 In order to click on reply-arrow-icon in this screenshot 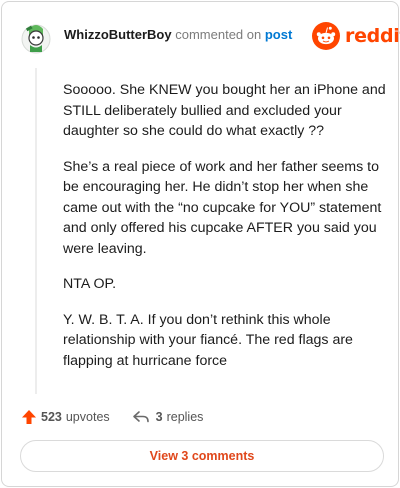, I will do `click(140, 417)`.